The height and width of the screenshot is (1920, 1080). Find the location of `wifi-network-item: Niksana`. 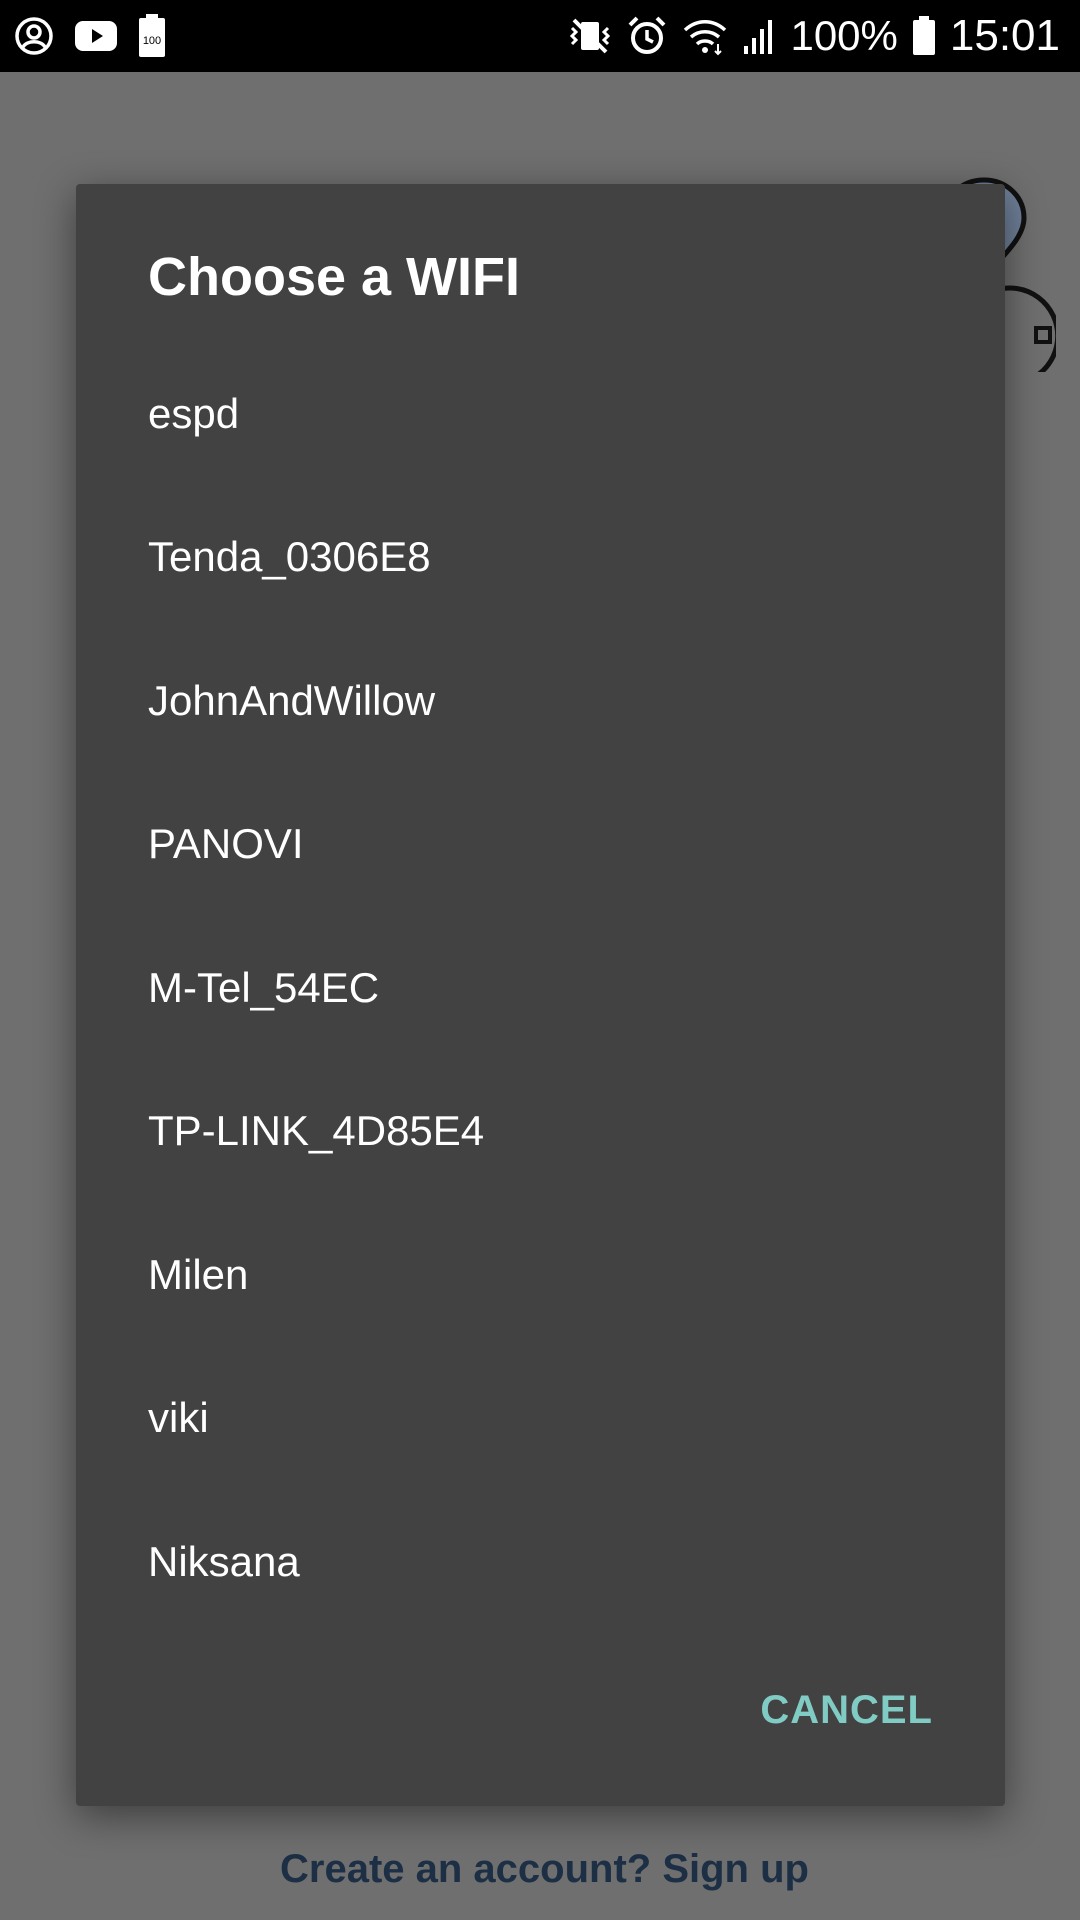

wifi-network-item: Niksana is located at coordinates (540, 1562).